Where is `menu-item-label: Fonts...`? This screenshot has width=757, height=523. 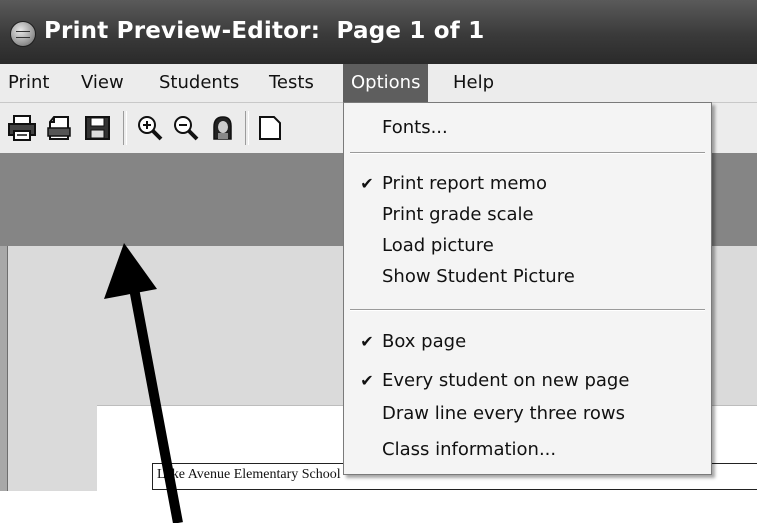
menu-item-label: Fonts... is located at coordinates (415, 127).